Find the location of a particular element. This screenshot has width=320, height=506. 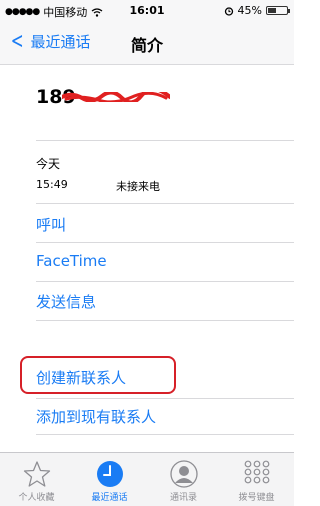

back-button: < 最近通话 is located at coordinates (49, 41).